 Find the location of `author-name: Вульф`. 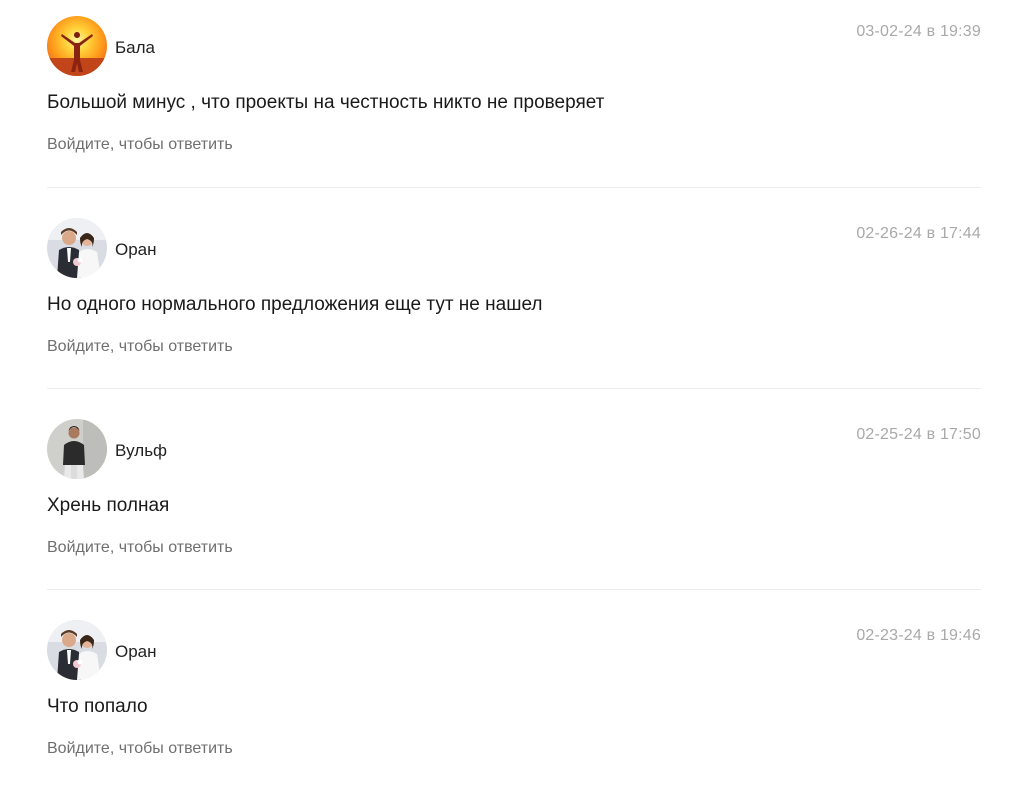

author-name: Вульф is located at coordinates (141, 451).